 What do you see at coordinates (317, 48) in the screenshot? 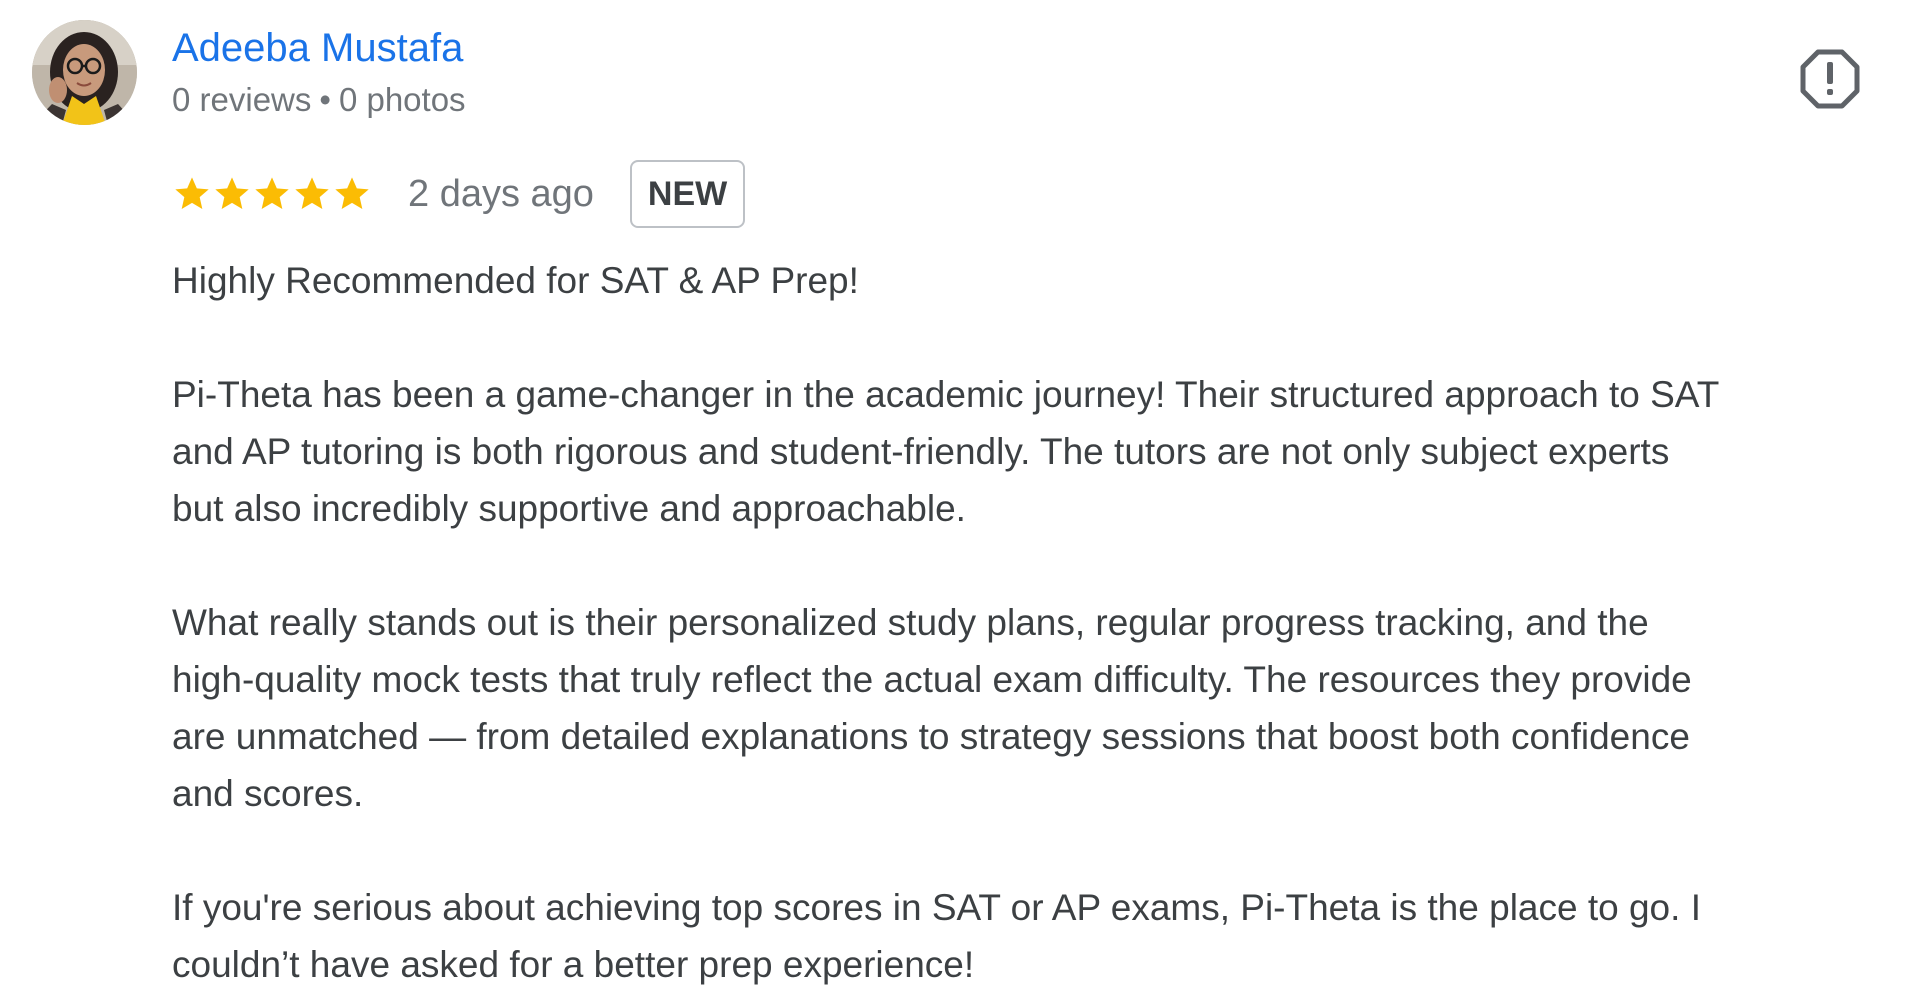
I see `author-name-link: Adeeba Mustafa` at bounding box center [317, 48].